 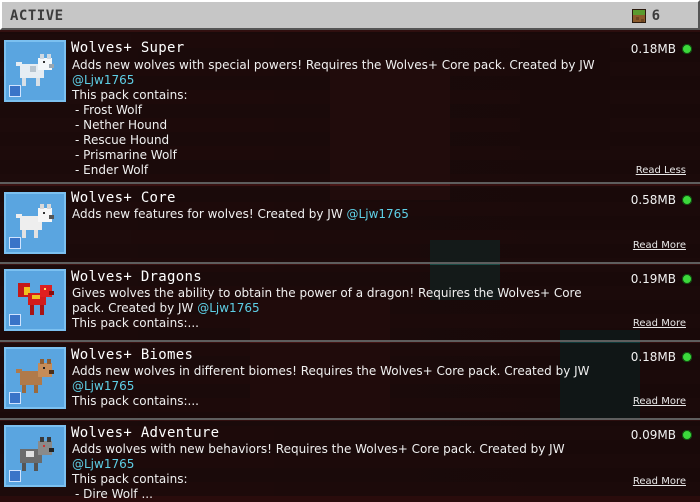 I want to click on grass-block-icon, so click(x=638, y=16).